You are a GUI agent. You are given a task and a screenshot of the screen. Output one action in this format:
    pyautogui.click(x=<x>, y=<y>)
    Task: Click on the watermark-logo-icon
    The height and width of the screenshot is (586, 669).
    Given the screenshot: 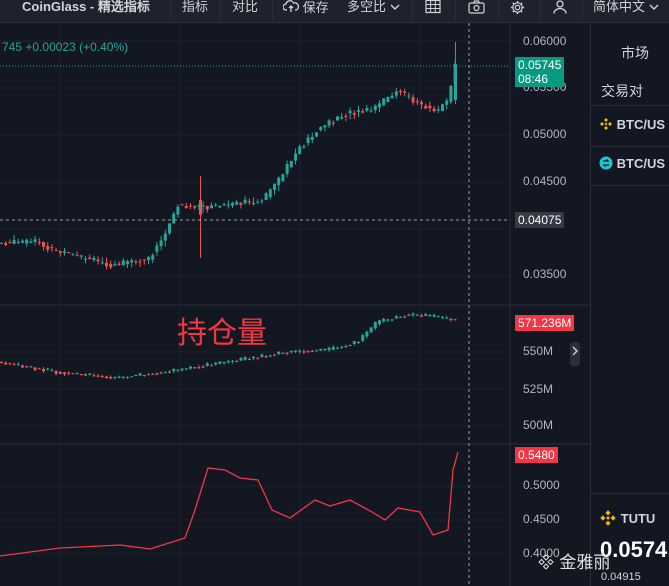 What is the action you would take?
    pyautogui.click(x=546, y=562)
    